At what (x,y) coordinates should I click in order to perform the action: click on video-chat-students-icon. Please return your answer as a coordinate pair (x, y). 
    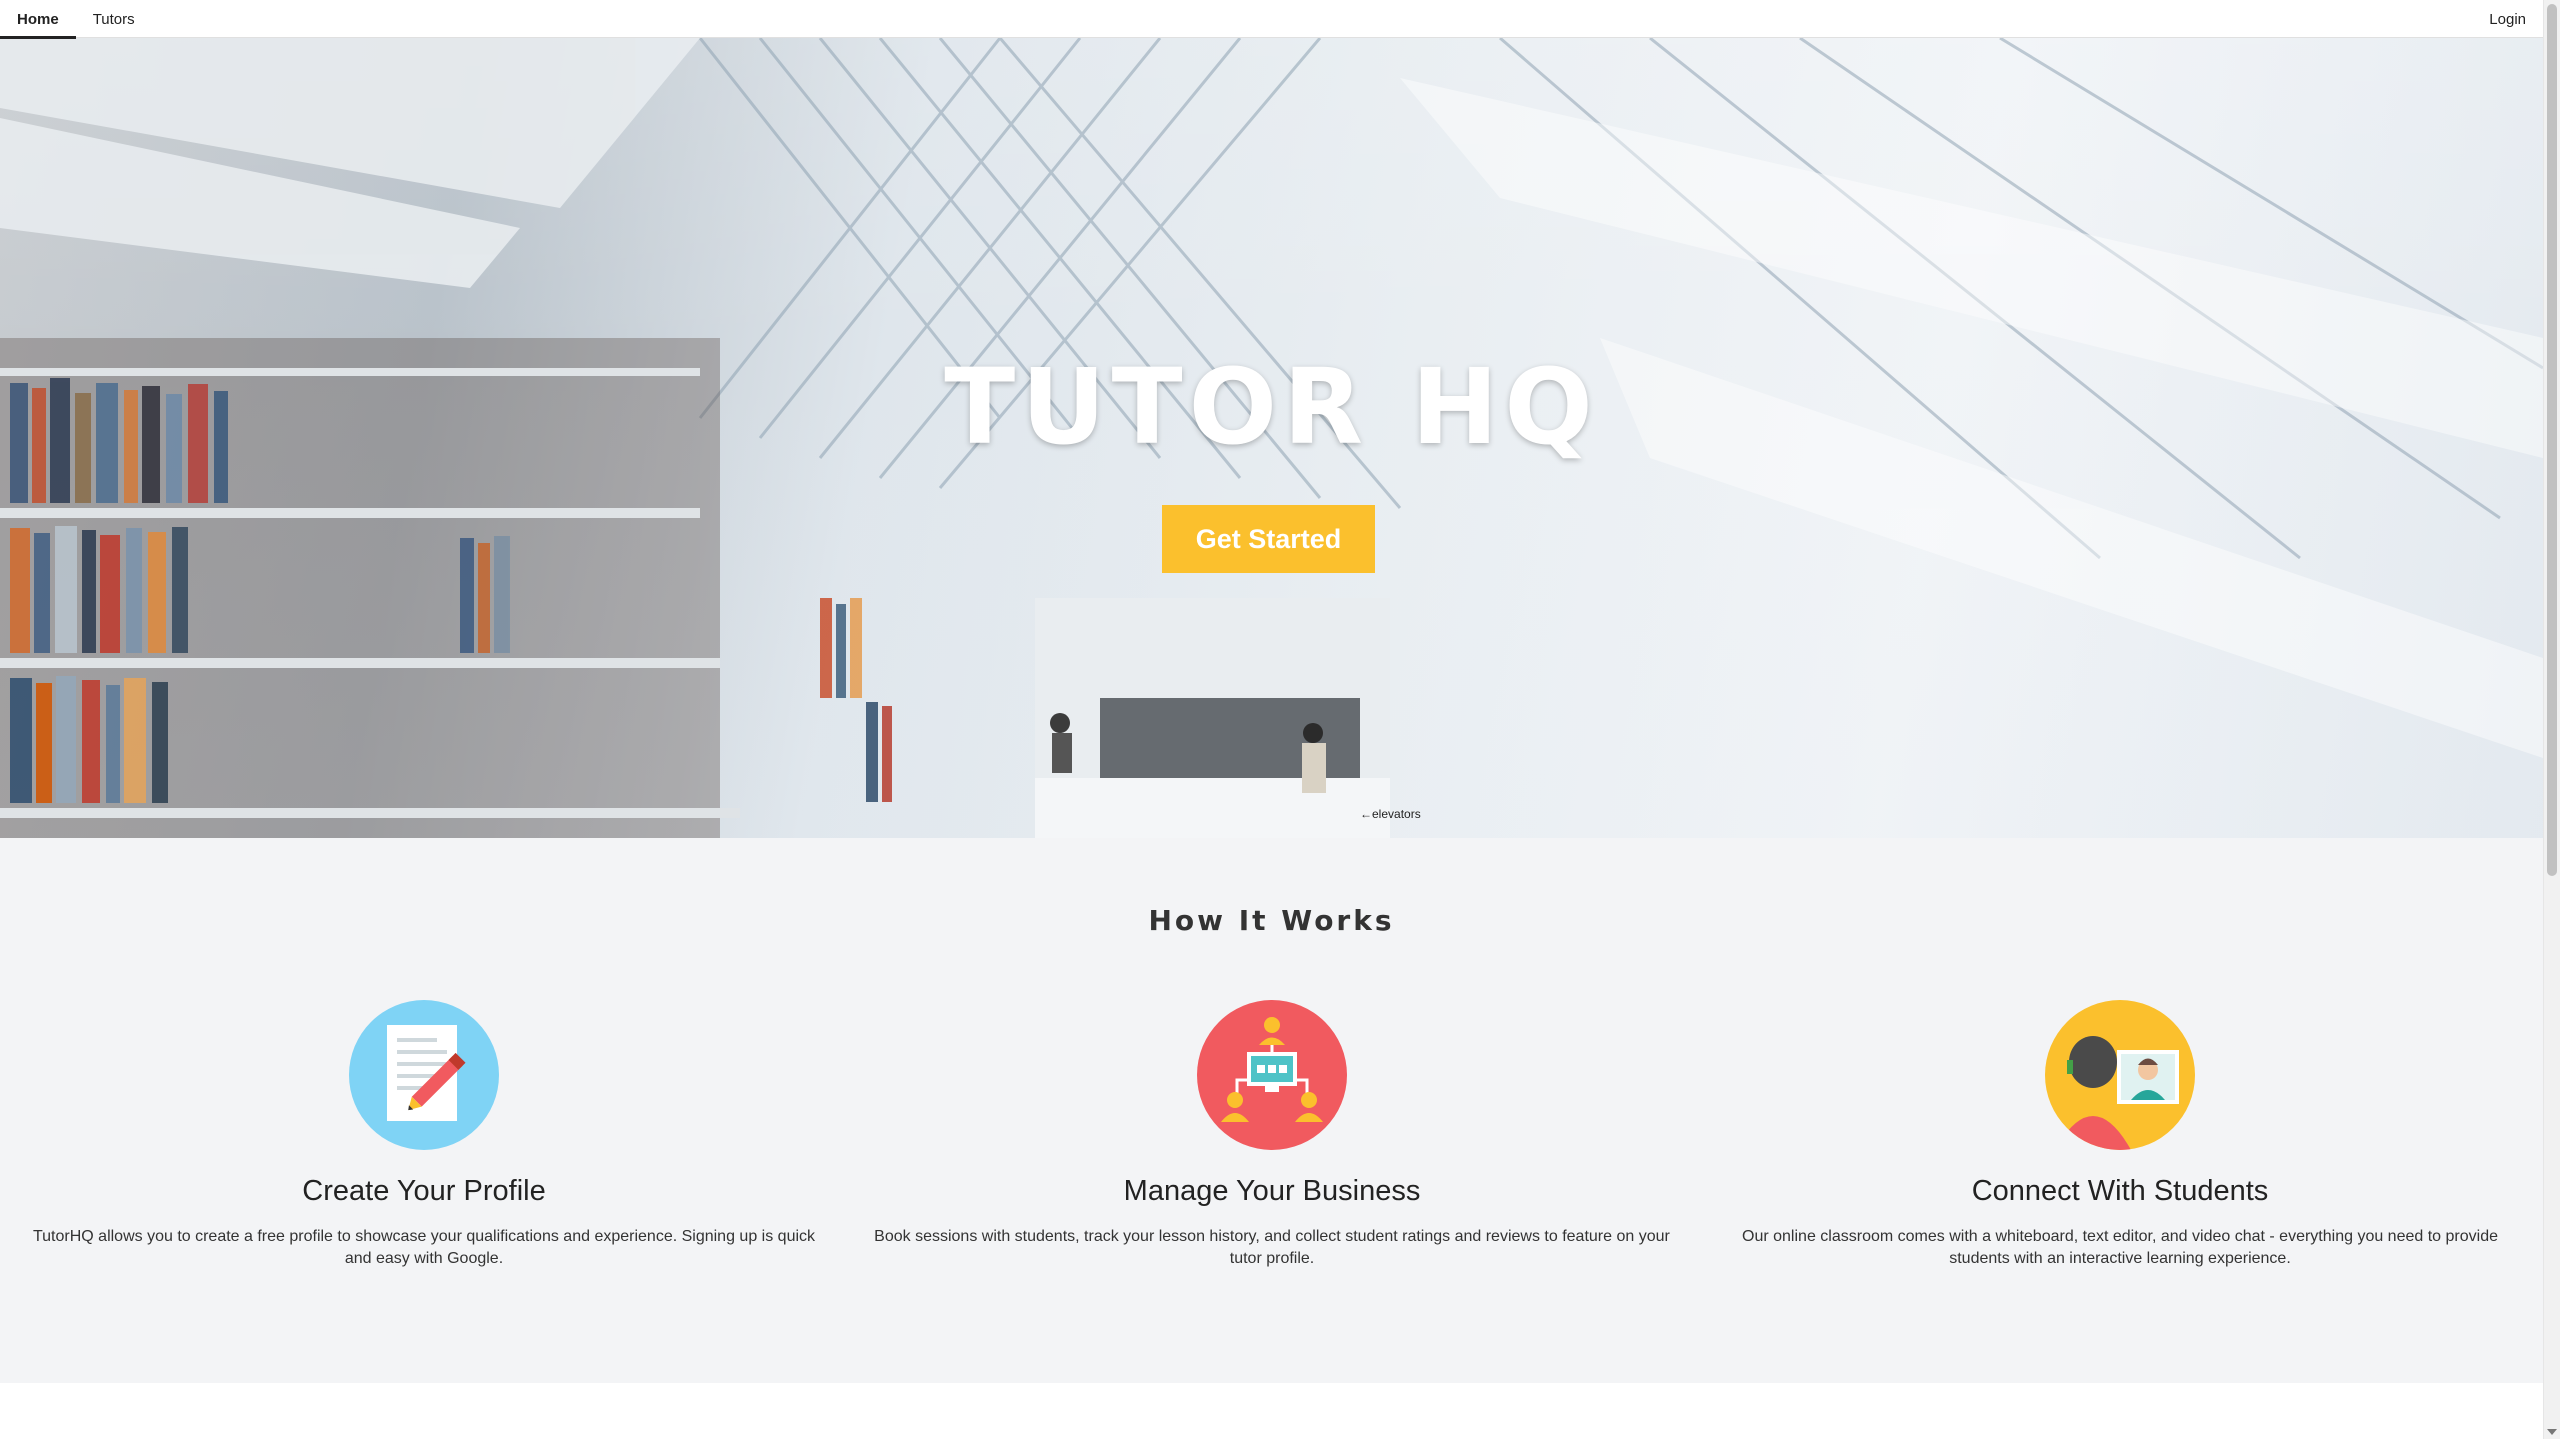
    Looking at the image, I should click on (2120, 1075).